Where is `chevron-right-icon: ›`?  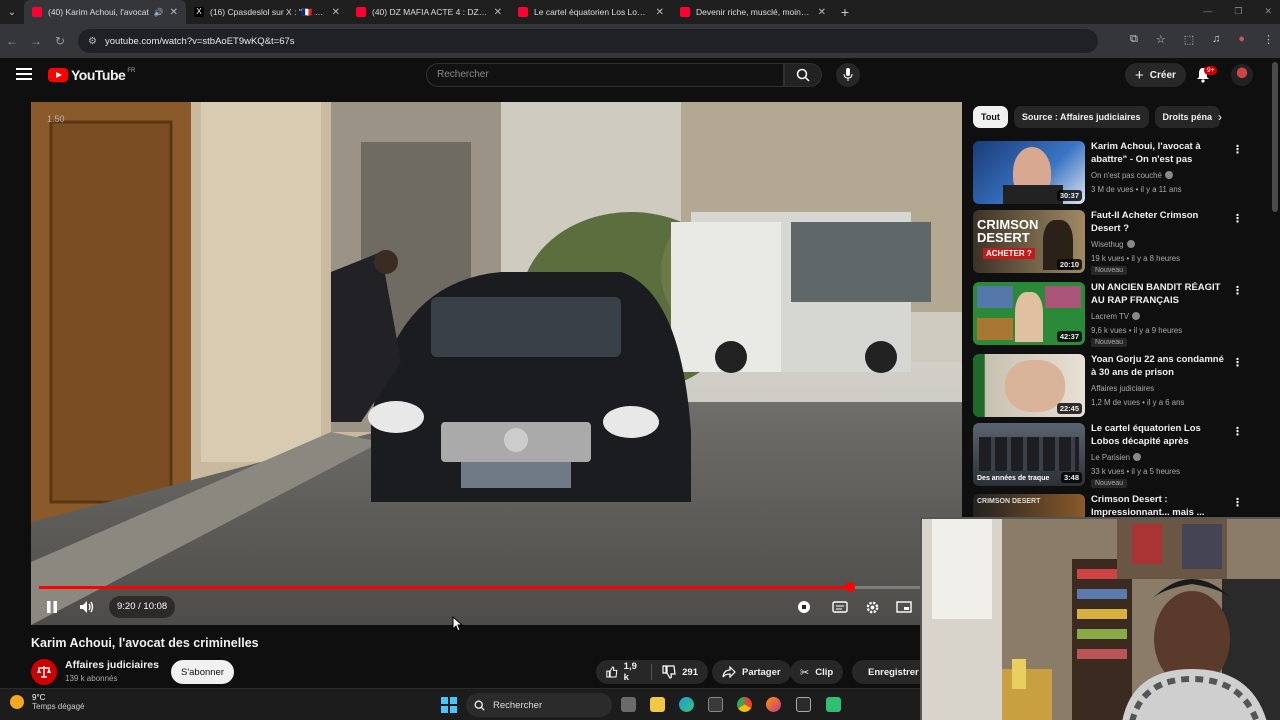 chevron-right-icon: › is located at coordinates (1220, 117).